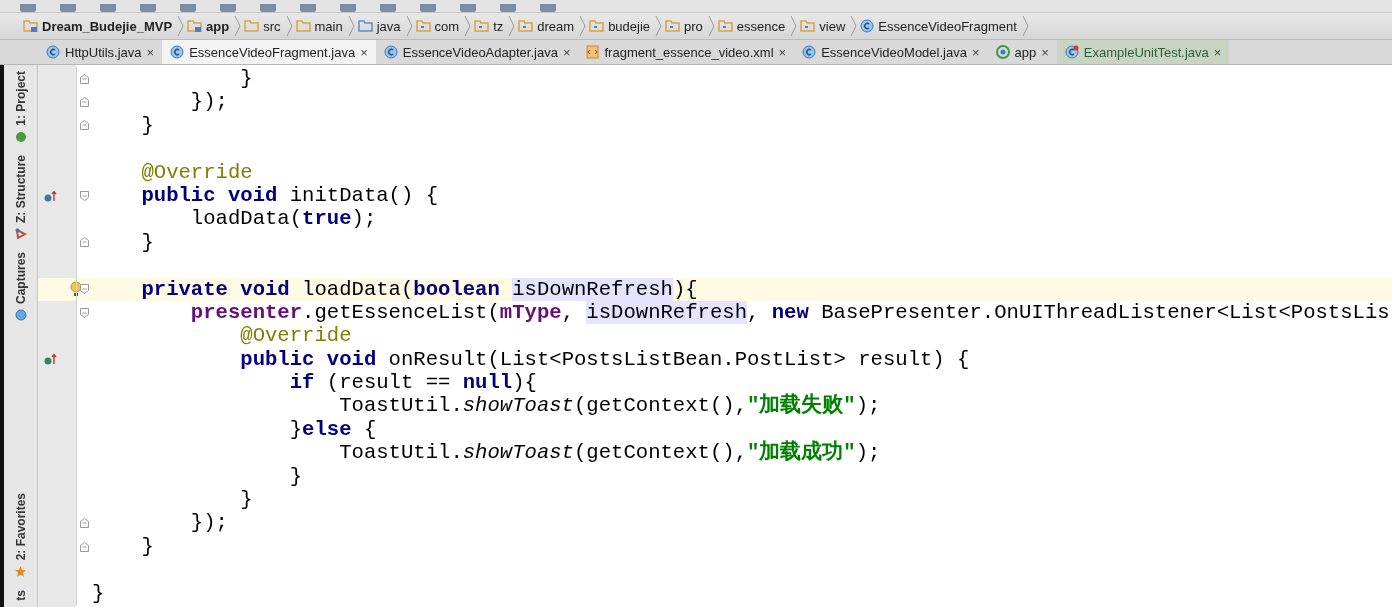  I want to click on breadcrumb-item: src, so click(263, 26).